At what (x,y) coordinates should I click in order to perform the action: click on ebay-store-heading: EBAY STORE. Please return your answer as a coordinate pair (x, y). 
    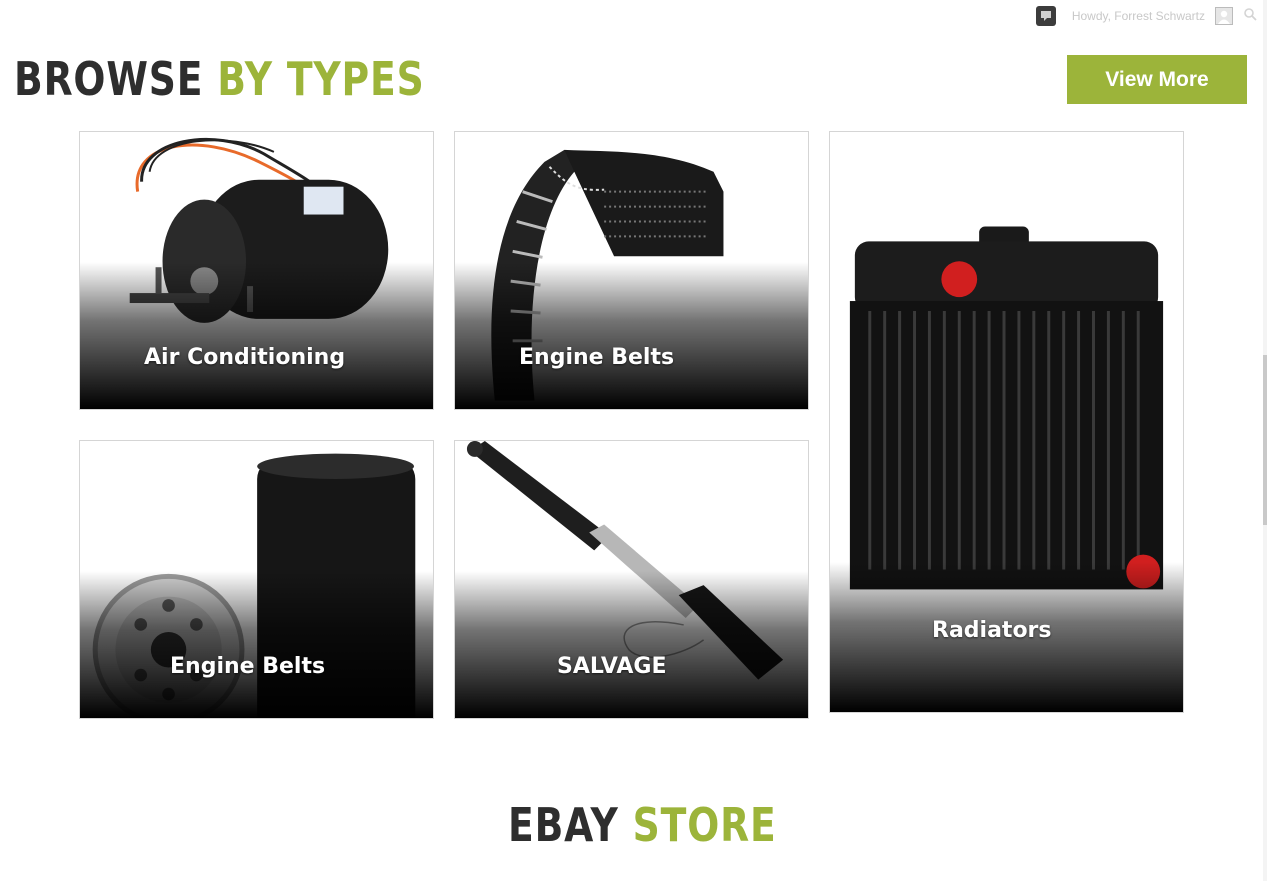
    Looking at the image, I should click on (642, 825).